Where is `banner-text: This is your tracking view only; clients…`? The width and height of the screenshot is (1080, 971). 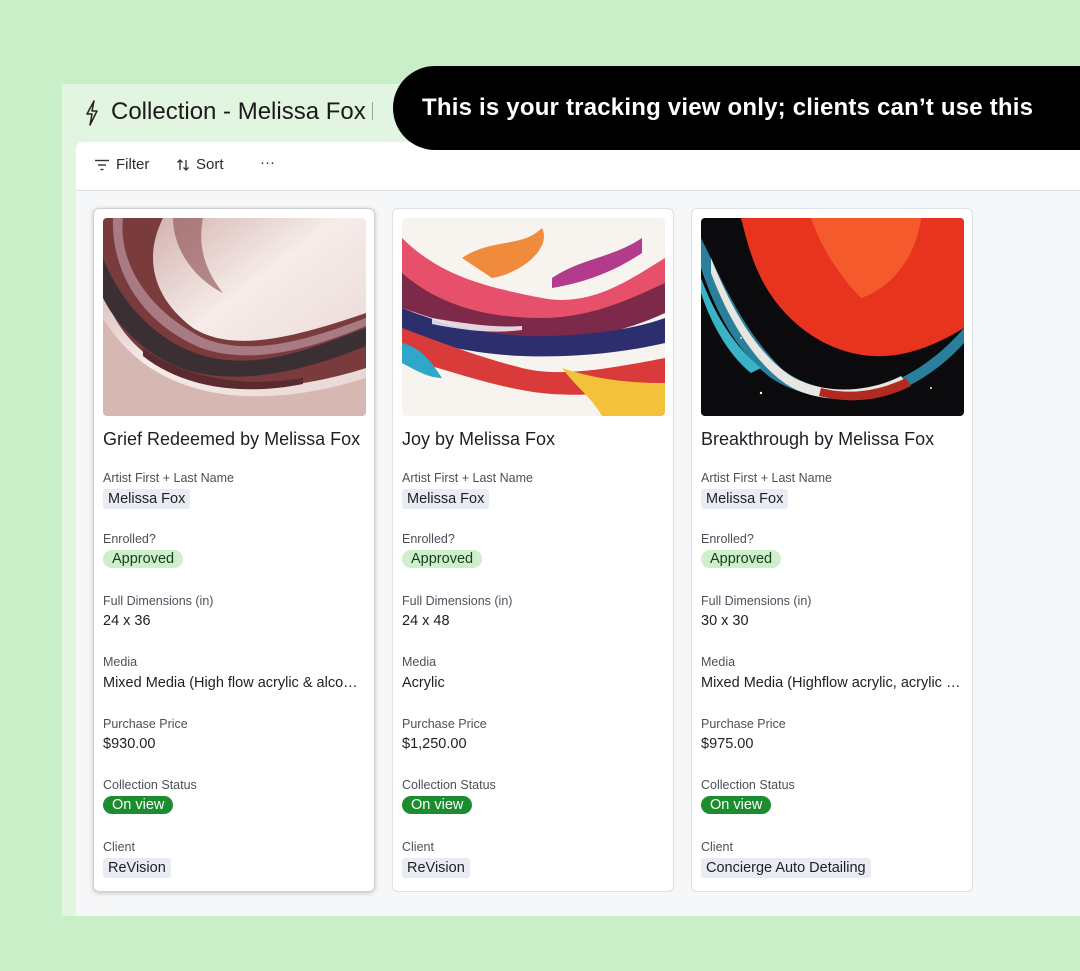
banner-text: This is your tracking view only; clients… is located at coordinates (728, 107).